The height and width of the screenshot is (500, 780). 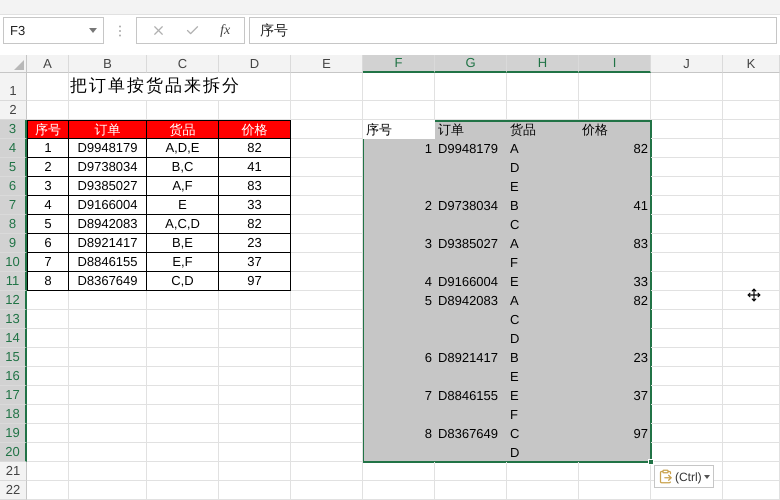 I want to click on table-cell: D, so click(x=543, y=338).